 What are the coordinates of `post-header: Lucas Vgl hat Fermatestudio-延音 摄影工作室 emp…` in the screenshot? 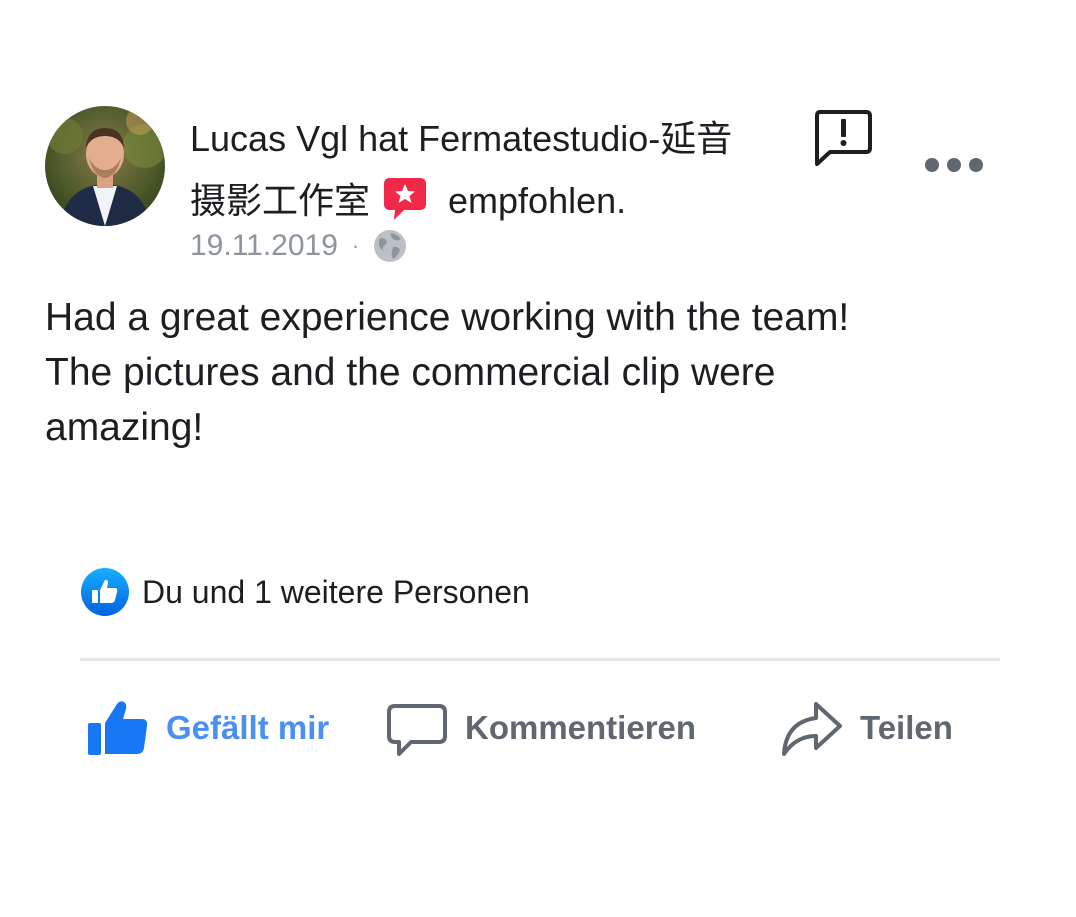 It's located at (485, 170).